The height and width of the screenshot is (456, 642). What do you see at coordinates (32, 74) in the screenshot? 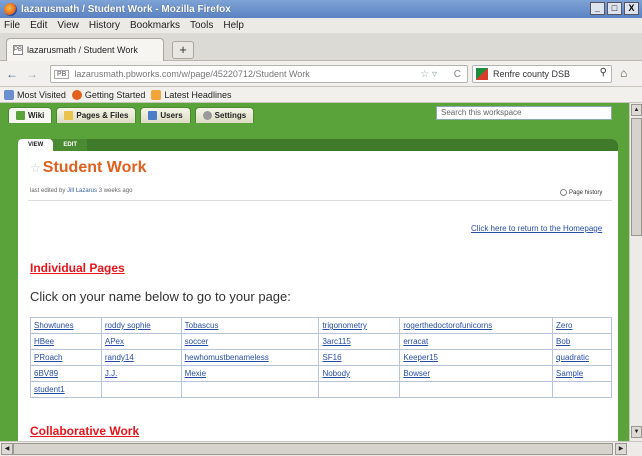
I see `forward-button: →` at bounding box center [32, 74].